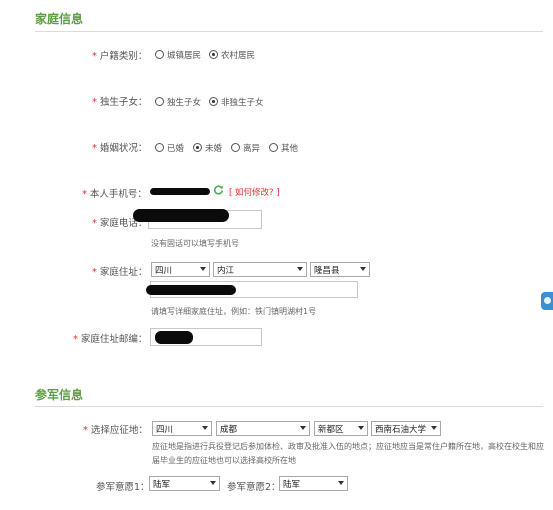 Image resolution: width=553 pixels, height=510 pixels. What do you see at coordinates (191, 290) in the screenshot?
I see `address-redacted` at bounding box center [191, 290].